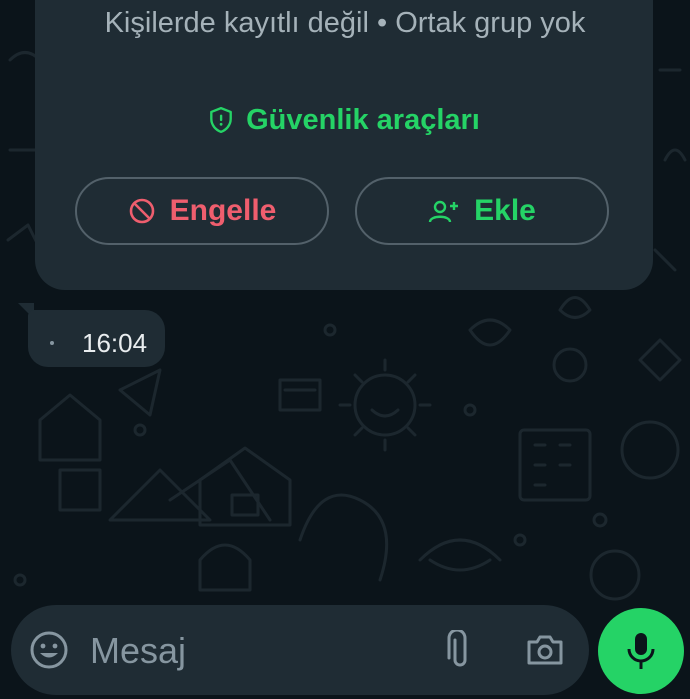 The width and height of the screenshot is (690, 699). I want to click on add-contact-icon, so click(444, 211).